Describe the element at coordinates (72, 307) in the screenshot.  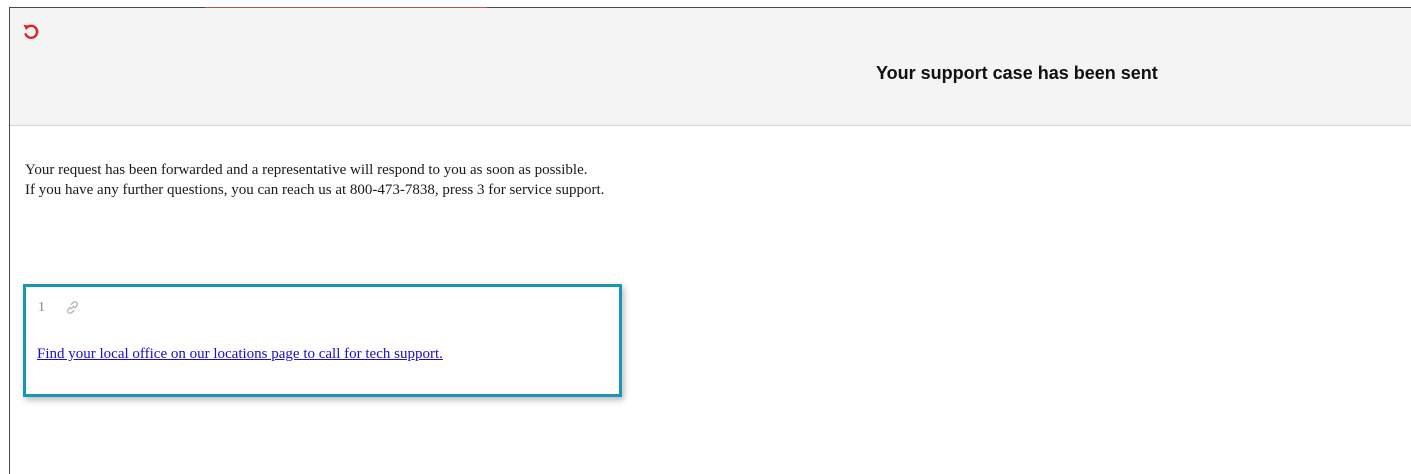
I see `link-icon` at that location.